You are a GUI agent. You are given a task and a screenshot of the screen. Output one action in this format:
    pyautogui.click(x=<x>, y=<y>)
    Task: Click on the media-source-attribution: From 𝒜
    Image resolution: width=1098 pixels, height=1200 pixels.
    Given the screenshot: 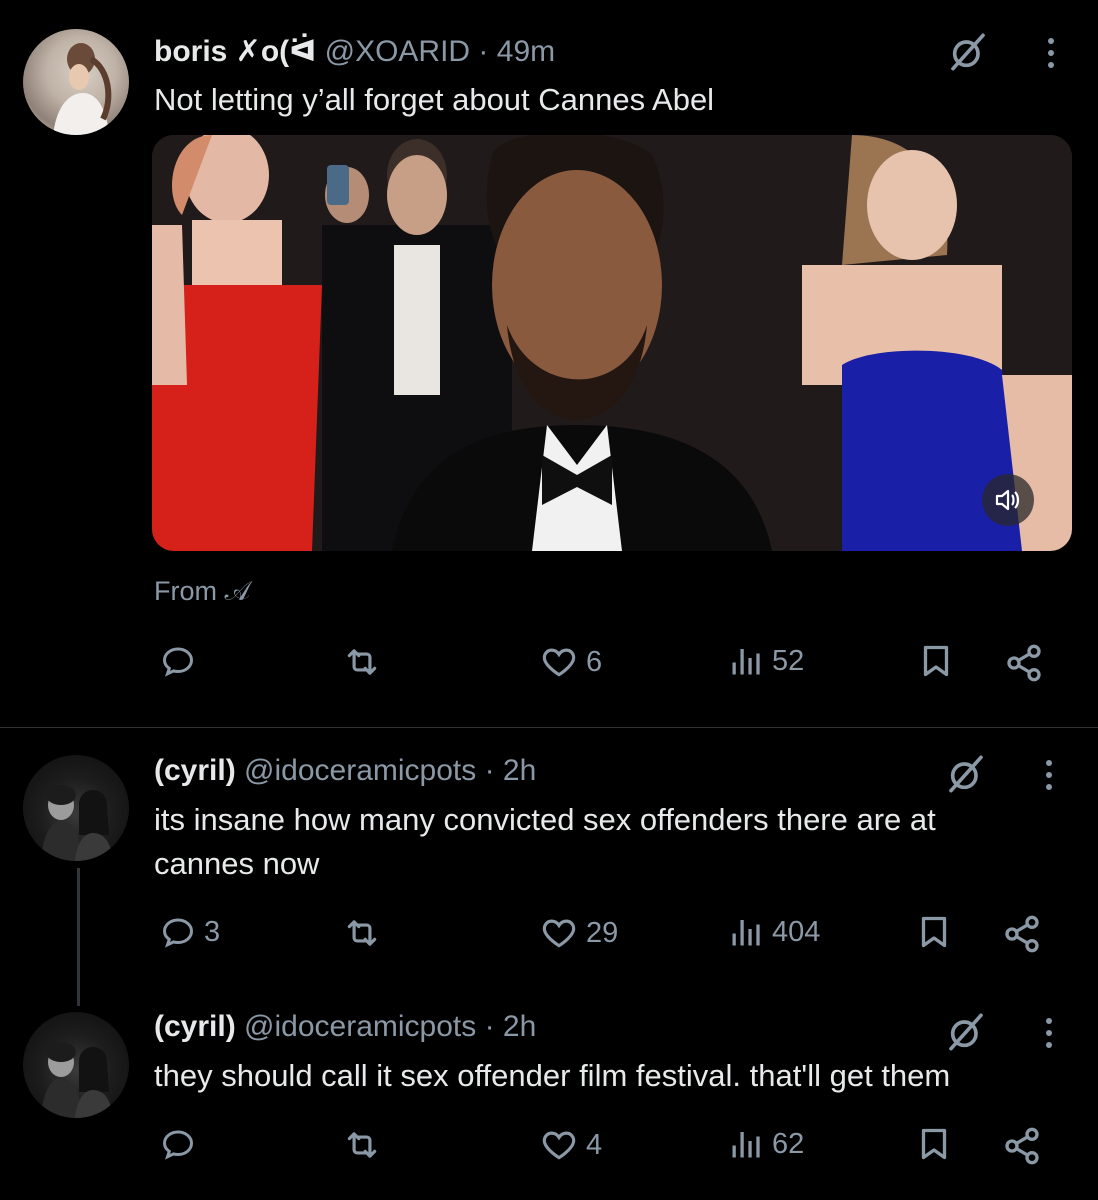 What is the action you would take?
    pyautogui.click(x=202, y=592)
    